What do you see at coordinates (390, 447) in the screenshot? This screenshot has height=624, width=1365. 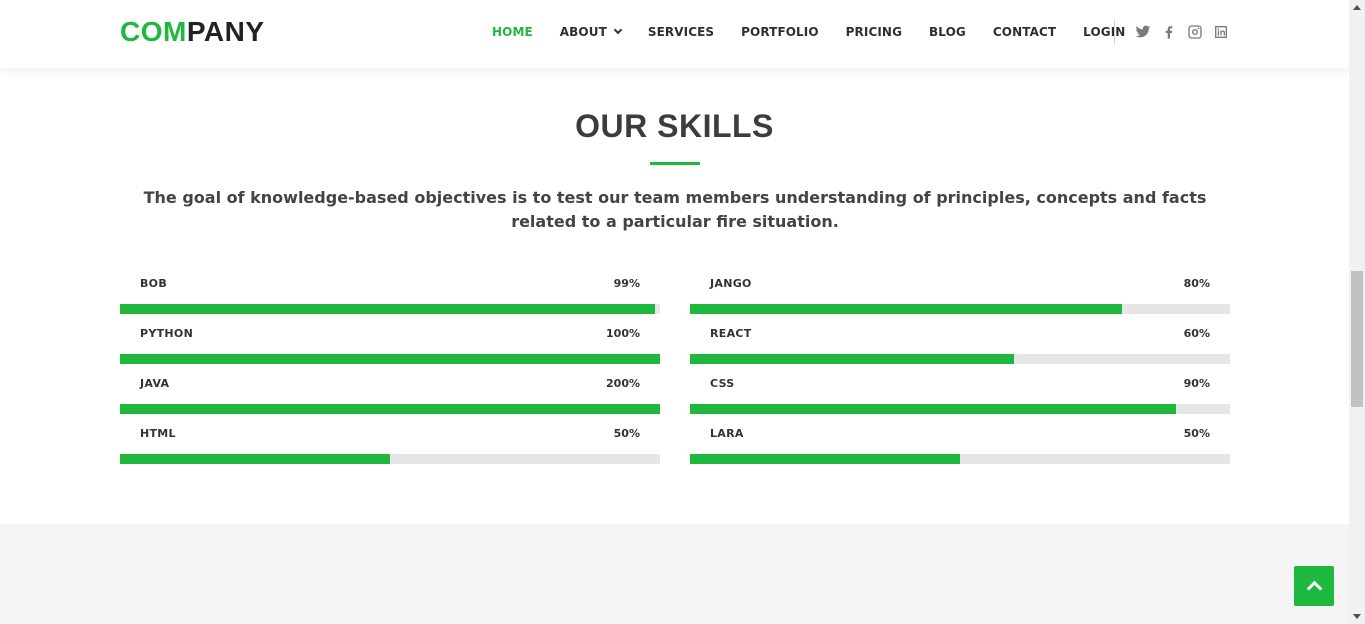 I see `skill-html: HTML 50%` at bounding box center [390, 447].